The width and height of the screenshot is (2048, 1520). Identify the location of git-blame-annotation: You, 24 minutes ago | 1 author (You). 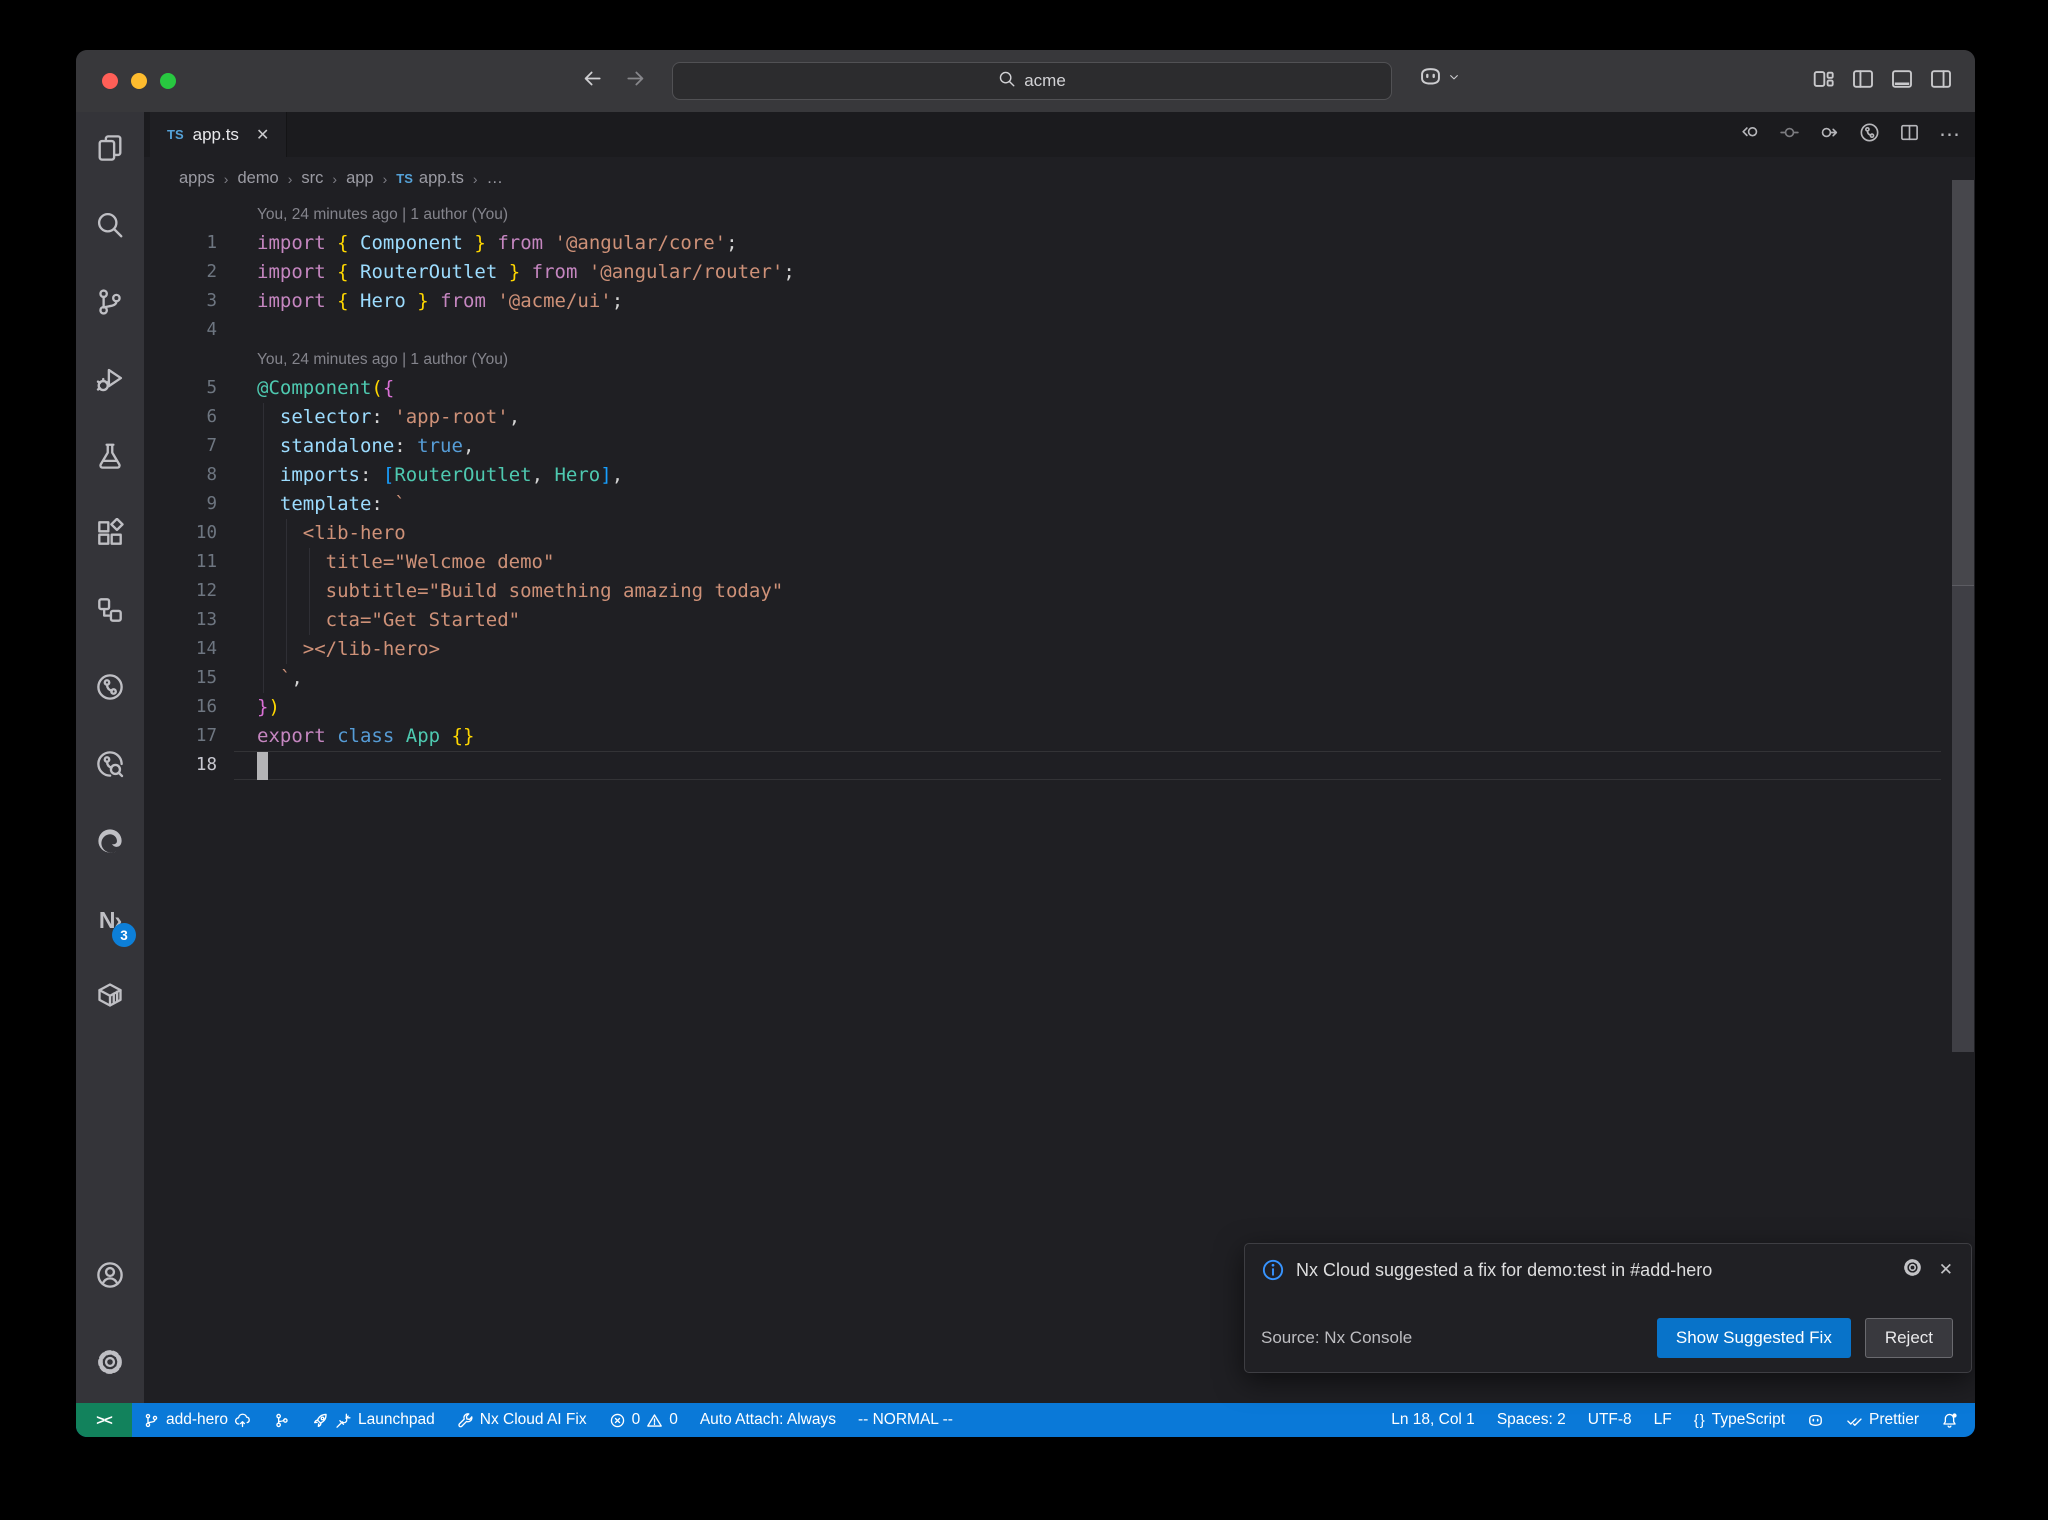
(383, 359).